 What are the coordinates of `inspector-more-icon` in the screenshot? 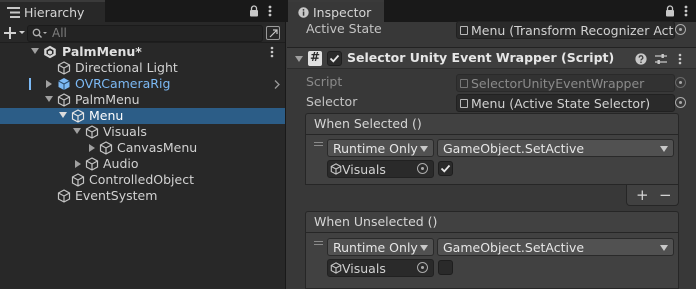 It's located at (686, 11).